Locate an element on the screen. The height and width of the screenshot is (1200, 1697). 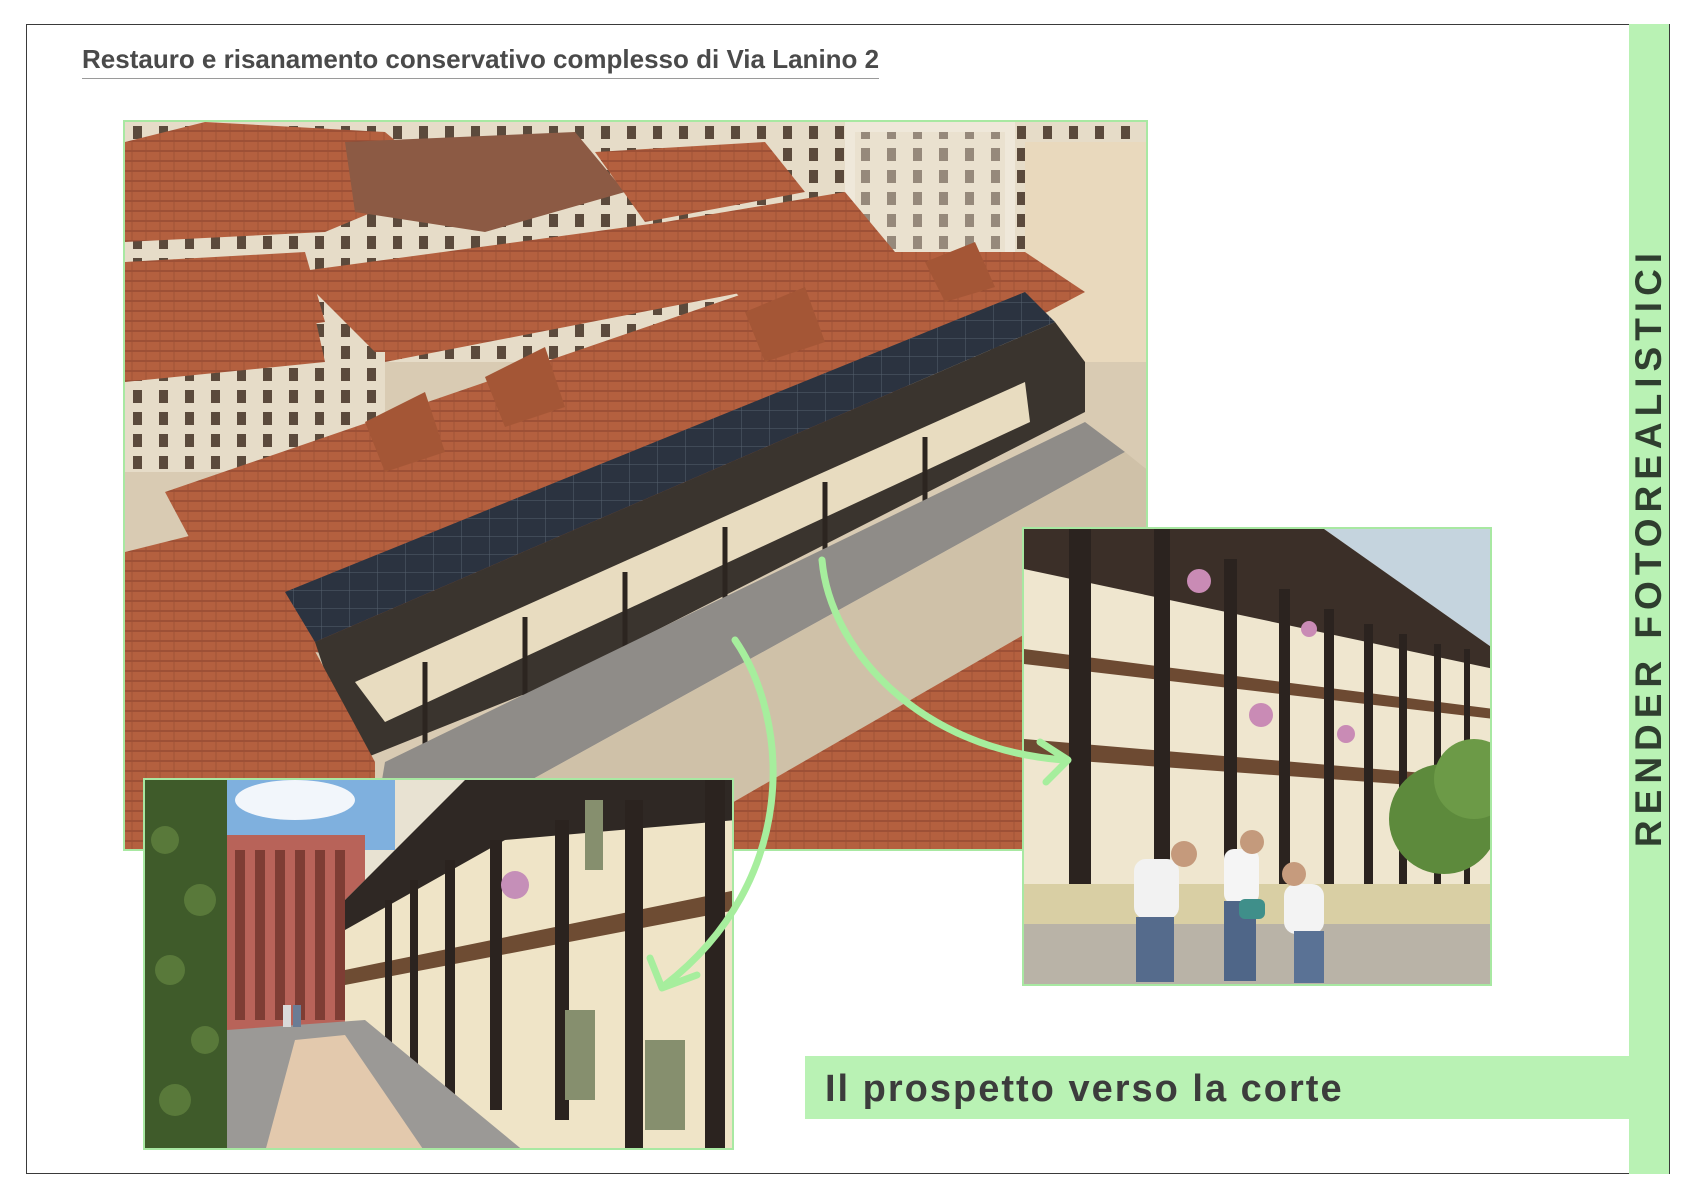
caption-bar: Il prospetto verso la corte is located at coordinates (1217, 1087).